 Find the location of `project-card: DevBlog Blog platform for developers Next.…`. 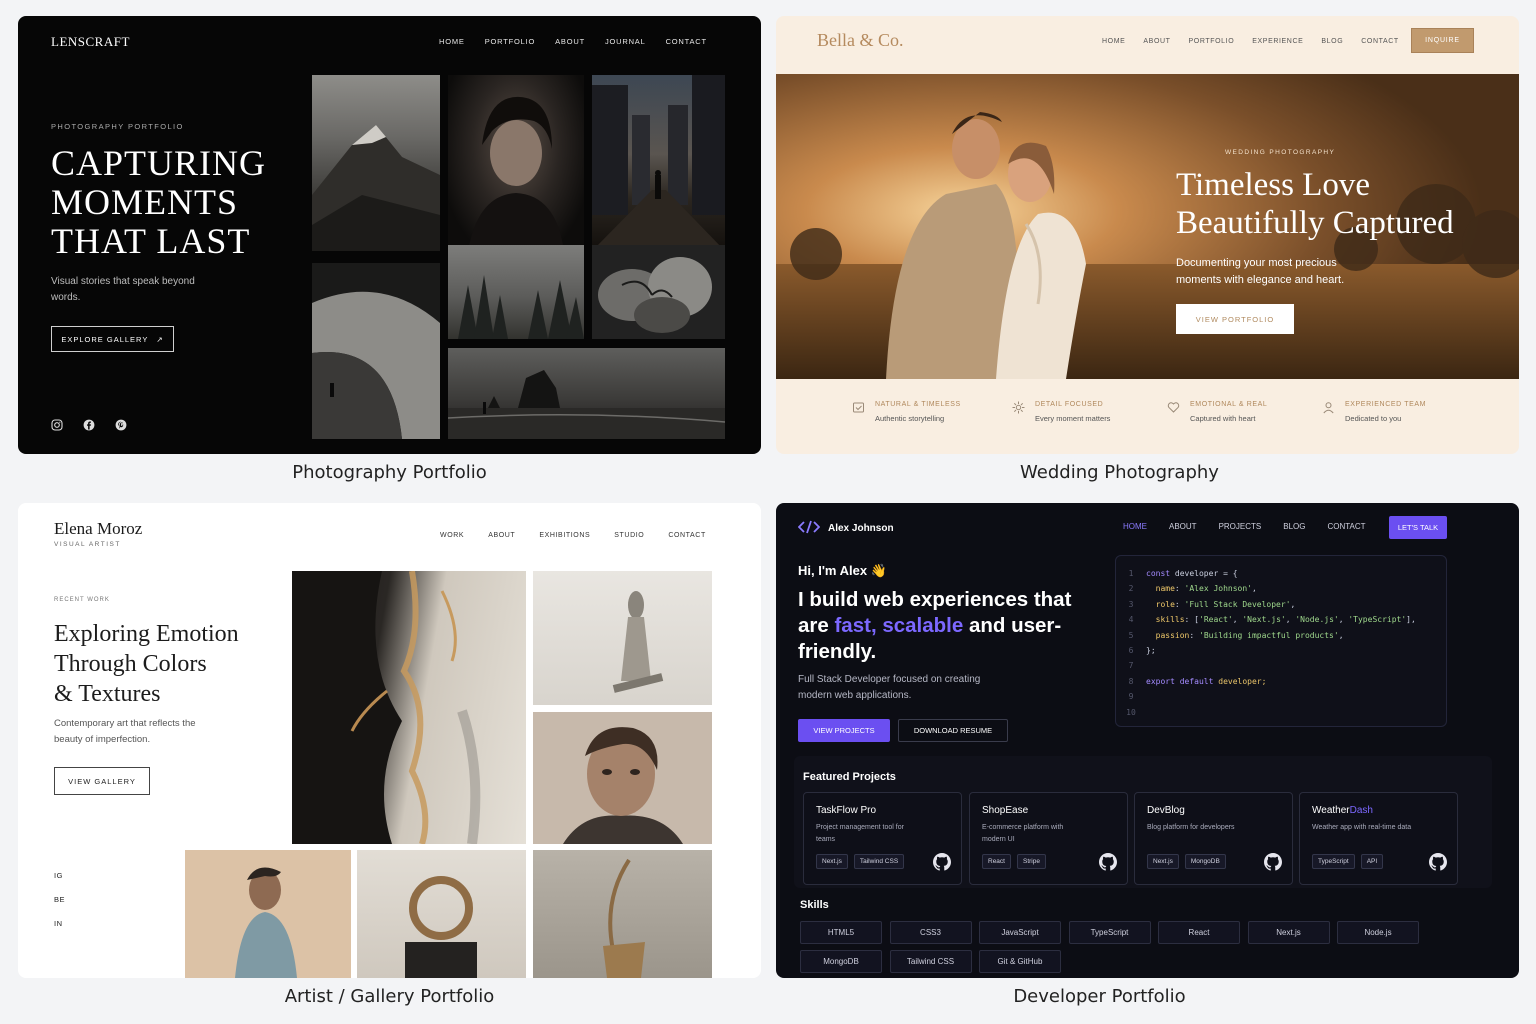

project-card: DevBlog Blog platform for developers Next.… is located at coordinates (1213, 838).